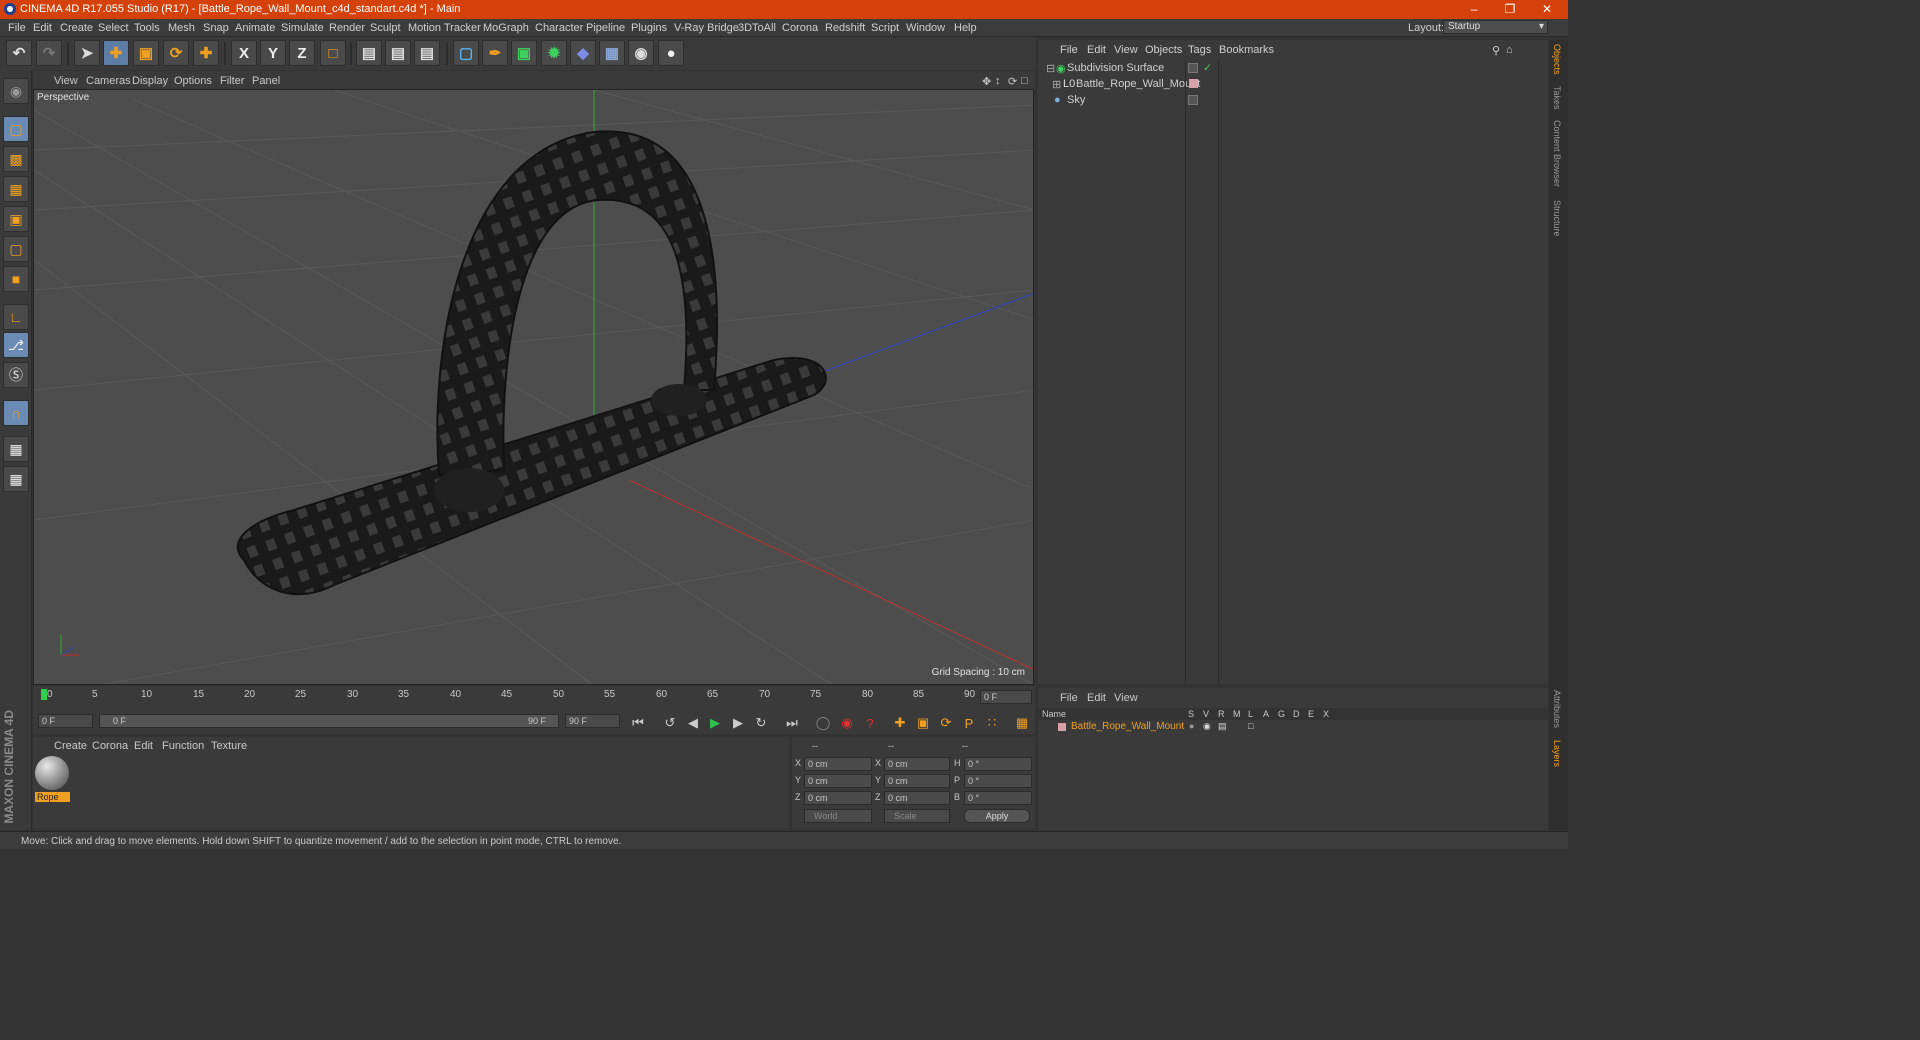  I want to click on menu-mesh: Mesh, so click(181, 28).